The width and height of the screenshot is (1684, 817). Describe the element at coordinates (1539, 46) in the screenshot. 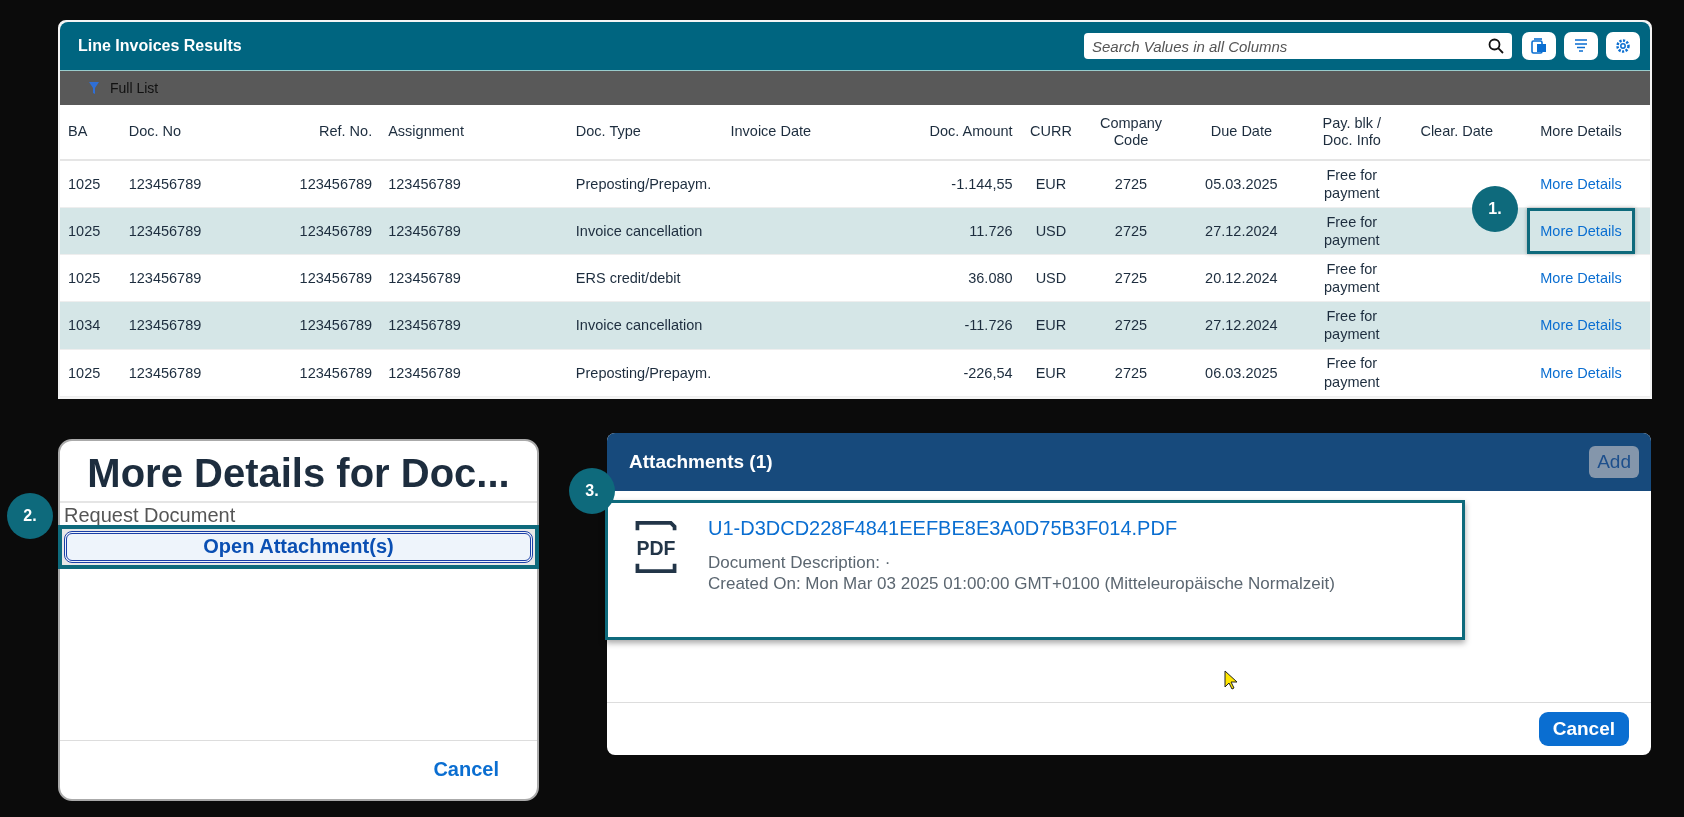

I see `export-button` at that location.